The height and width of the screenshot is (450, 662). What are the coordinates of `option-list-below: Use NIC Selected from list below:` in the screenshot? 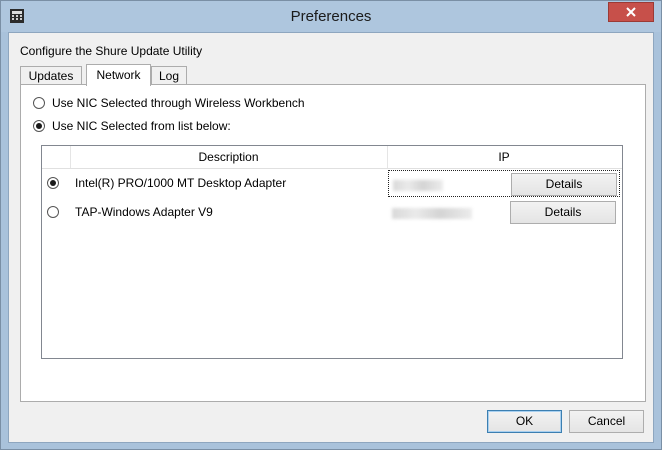 It's located at (132, 126).